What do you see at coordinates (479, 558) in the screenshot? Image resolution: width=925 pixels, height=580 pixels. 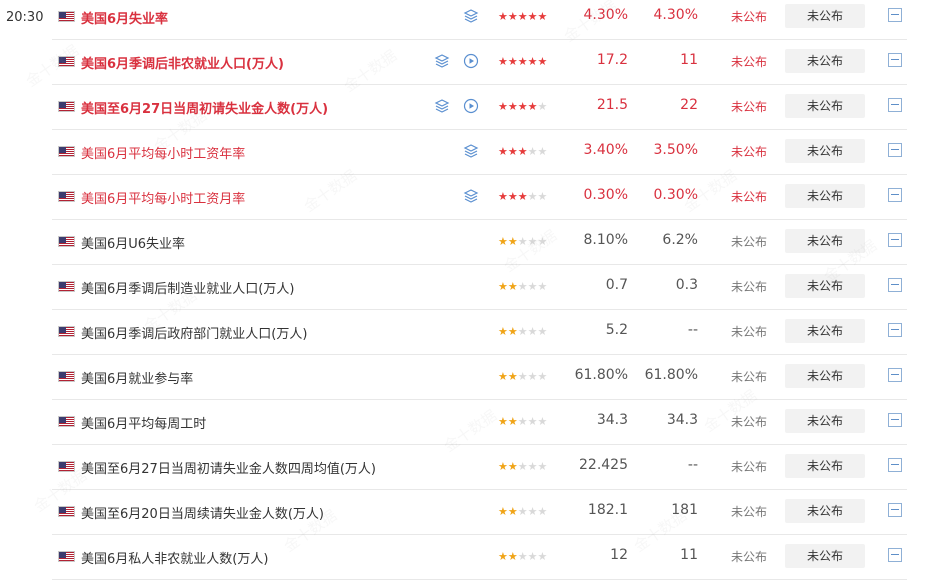 I see `table-row: 美国6月私人非农就业人数(万人) ★★★★★ 12 11 未公布 未公布` at bounding box center [479, 558].